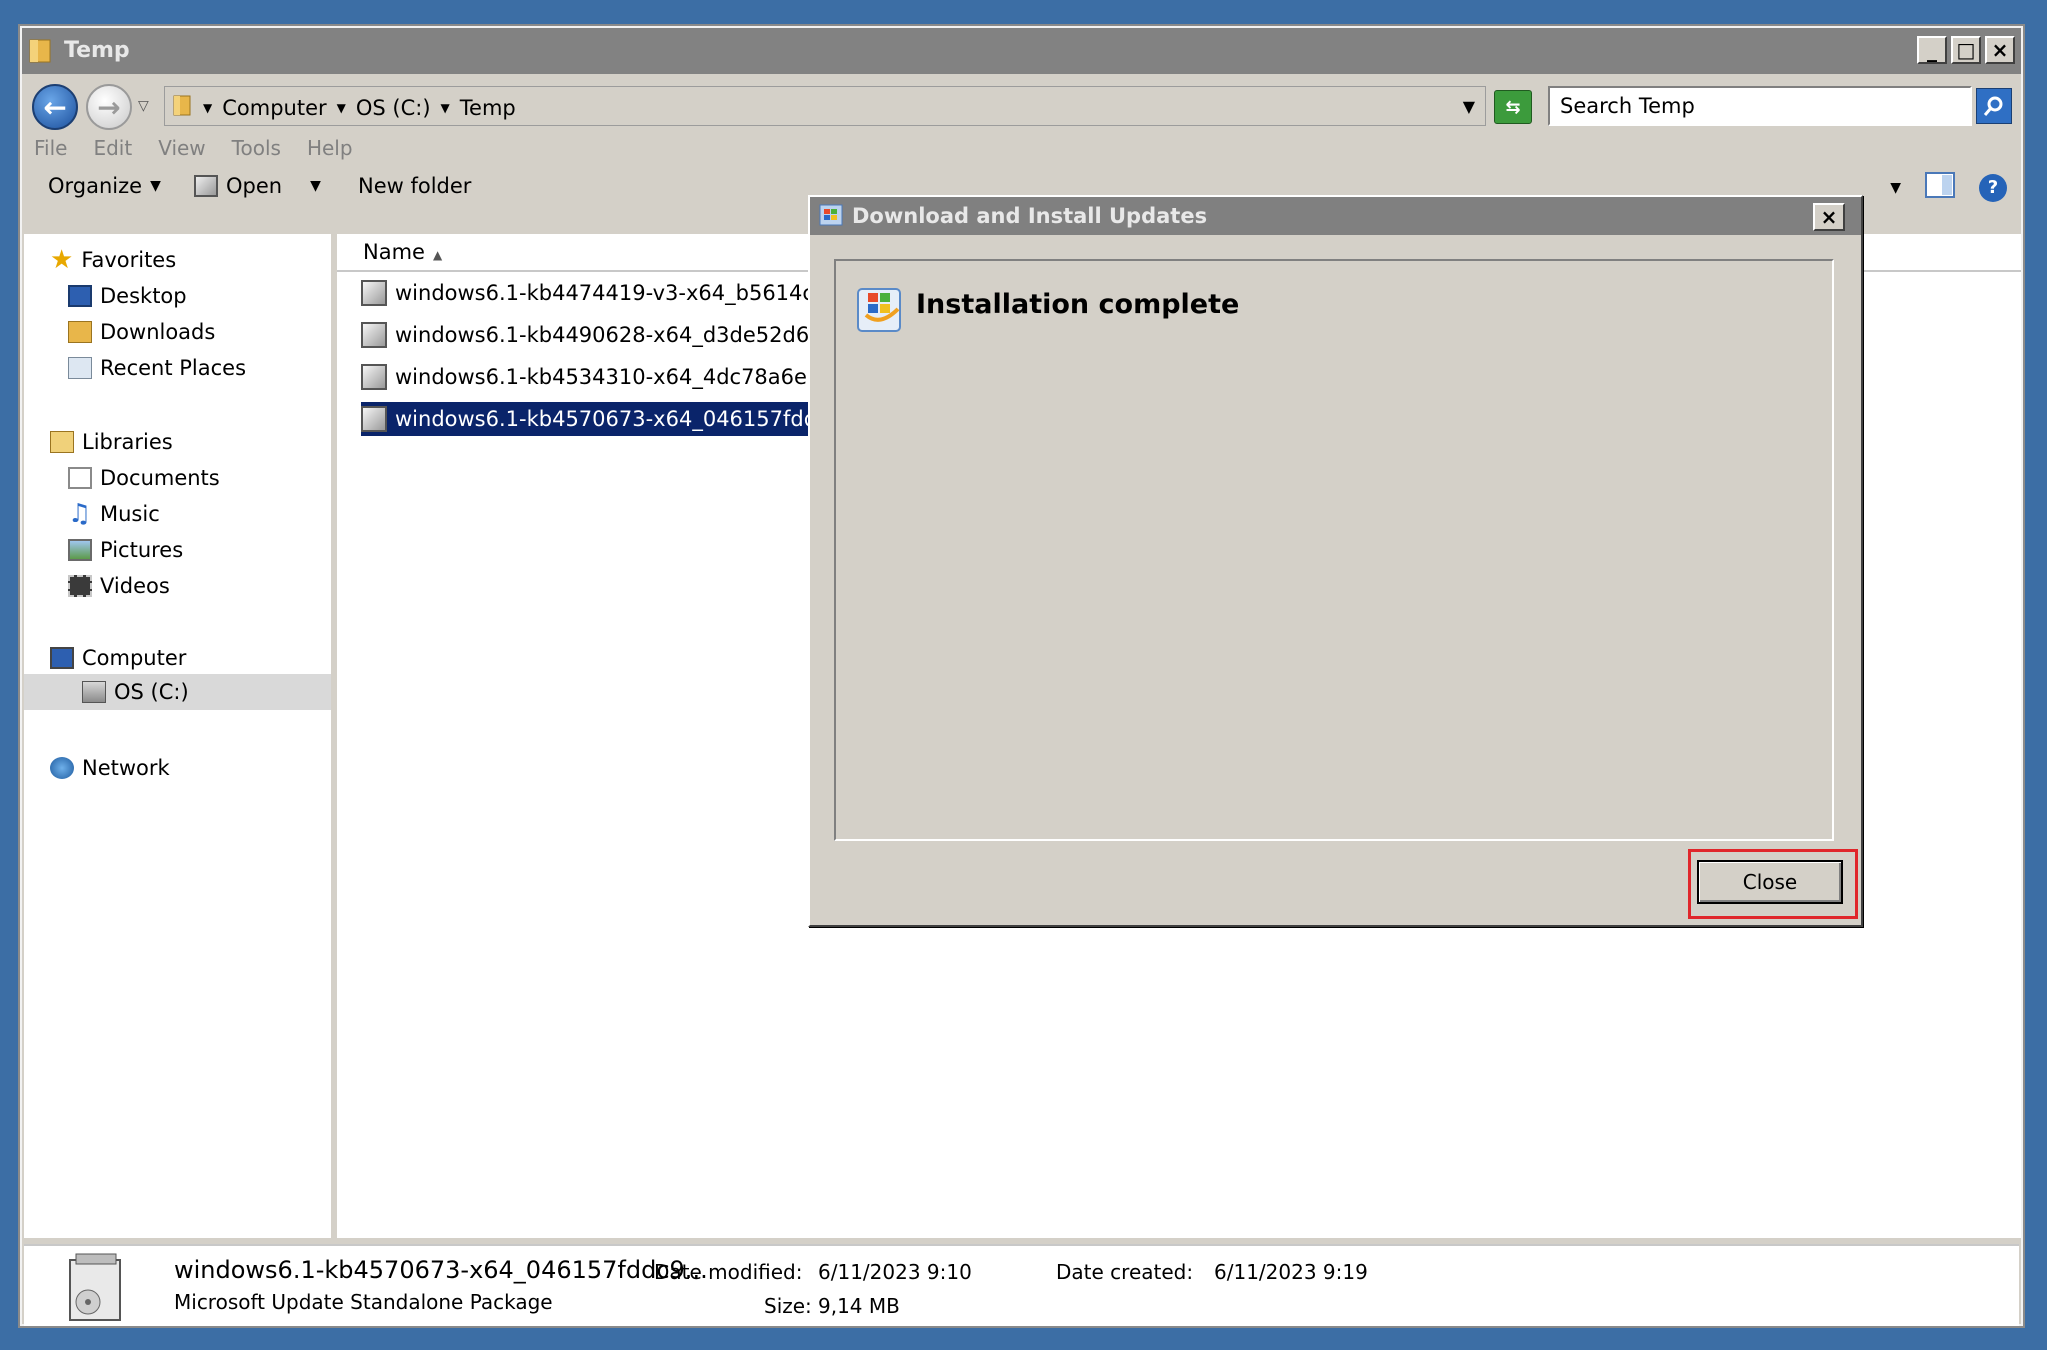  I want to click on column-header-name: Name ▲, so click(402, 252).